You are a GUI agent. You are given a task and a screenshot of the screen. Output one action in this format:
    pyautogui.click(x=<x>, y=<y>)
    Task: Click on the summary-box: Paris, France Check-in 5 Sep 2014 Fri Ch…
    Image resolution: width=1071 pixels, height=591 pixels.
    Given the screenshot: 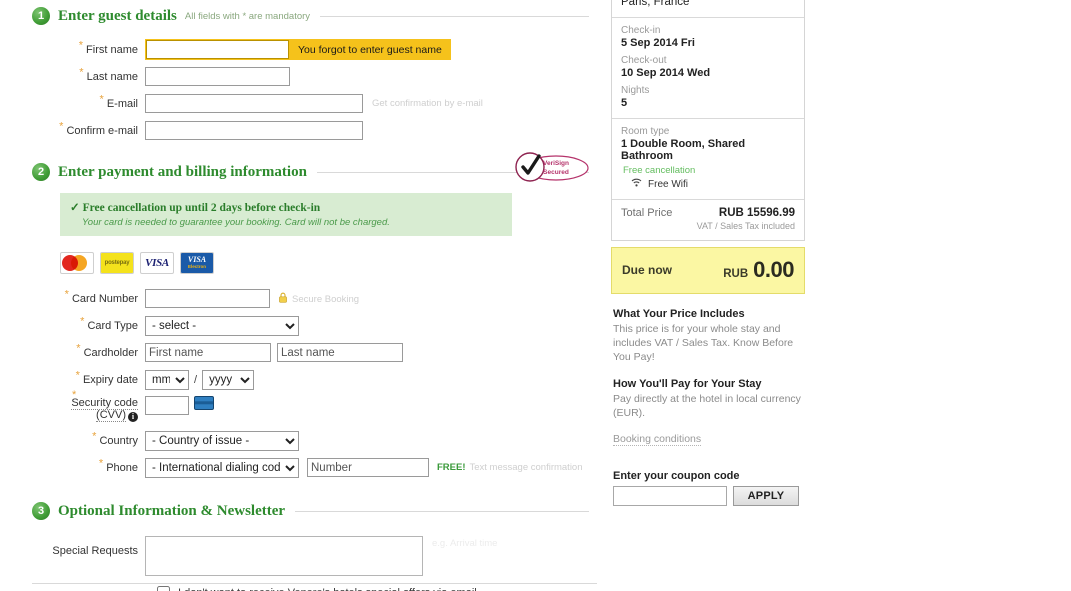 What is the action you would take?
    pyautogui.click(x=708, y=120)
    